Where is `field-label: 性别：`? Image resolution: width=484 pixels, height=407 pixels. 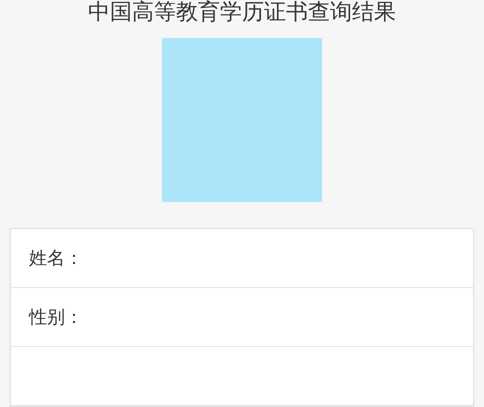 field-label: 性别： is located at coordinates (56, 317).